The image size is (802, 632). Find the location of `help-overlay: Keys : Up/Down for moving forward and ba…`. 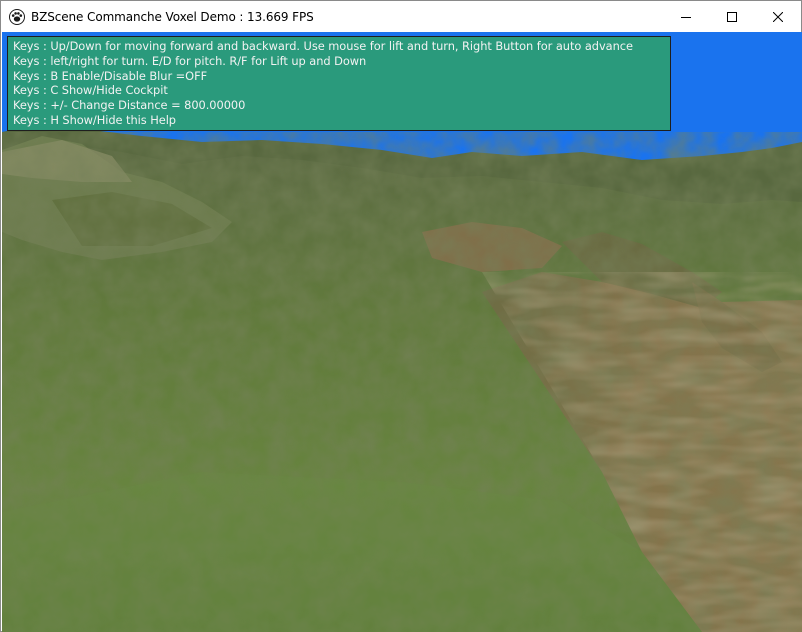

help-overlay: Keys : Up/Down for moving forward and ba… is located at coordinates (339, 83).